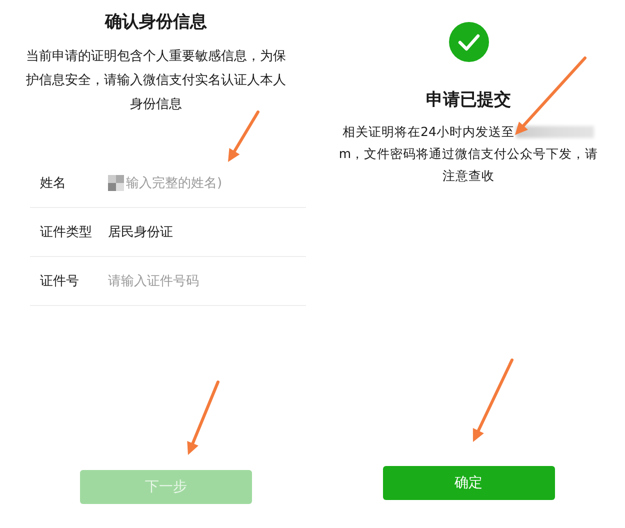  I want to click on annotation-arrow, so click(244, 136).